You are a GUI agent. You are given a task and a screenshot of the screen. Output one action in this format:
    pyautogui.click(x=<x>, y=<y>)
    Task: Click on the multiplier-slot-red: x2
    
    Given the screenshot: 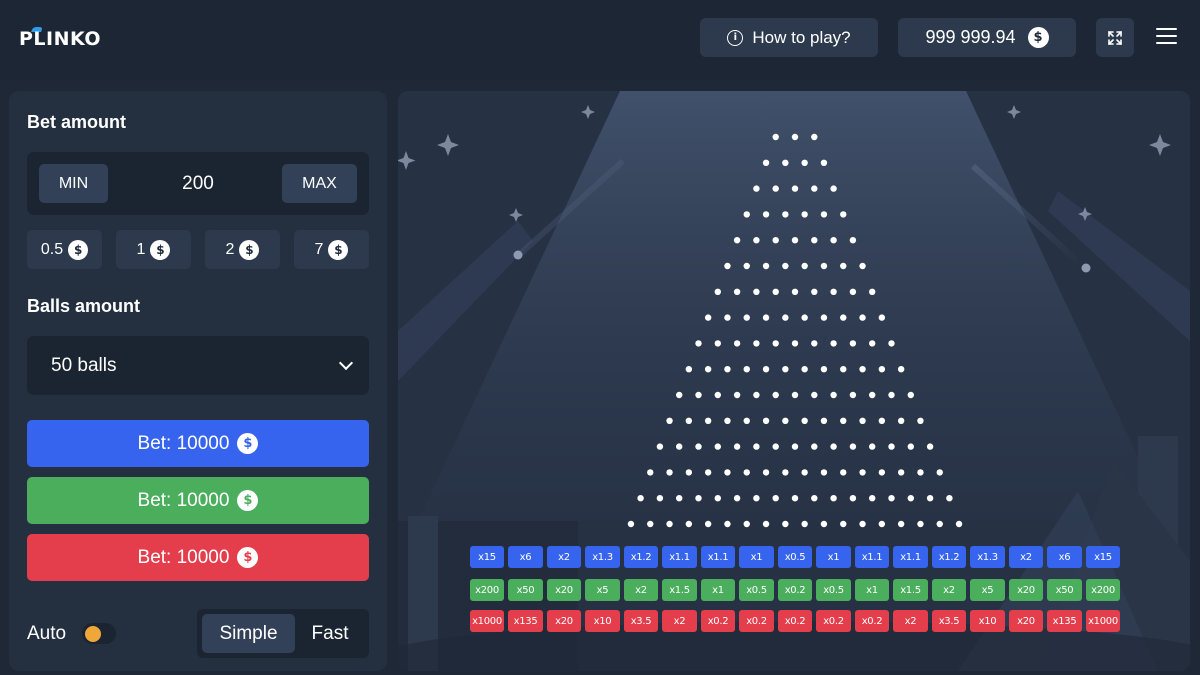 What is the action you would take?
    pyautogui.click(x=679, y=621)
    